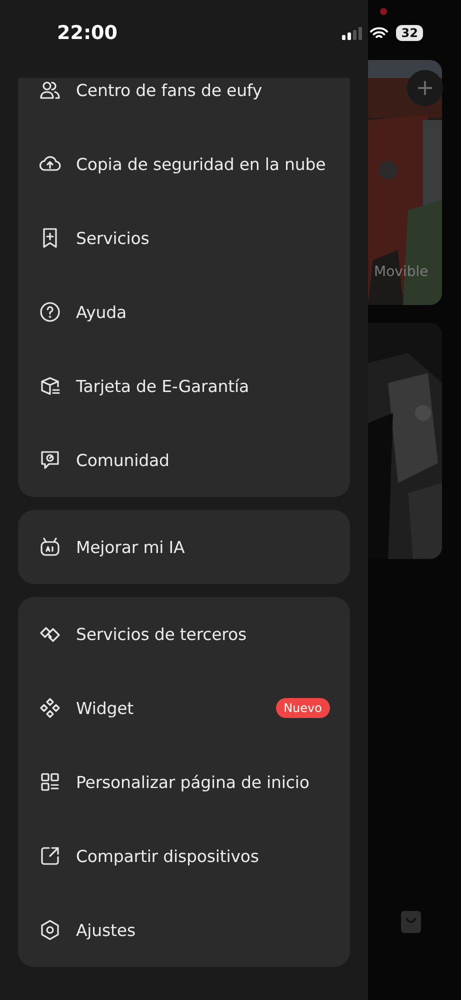 This screenshot has width=461, height=1000. Describe the element at coordinates (303, 708) in the screenshot. I see `new-badge: Nuevo` at that location.